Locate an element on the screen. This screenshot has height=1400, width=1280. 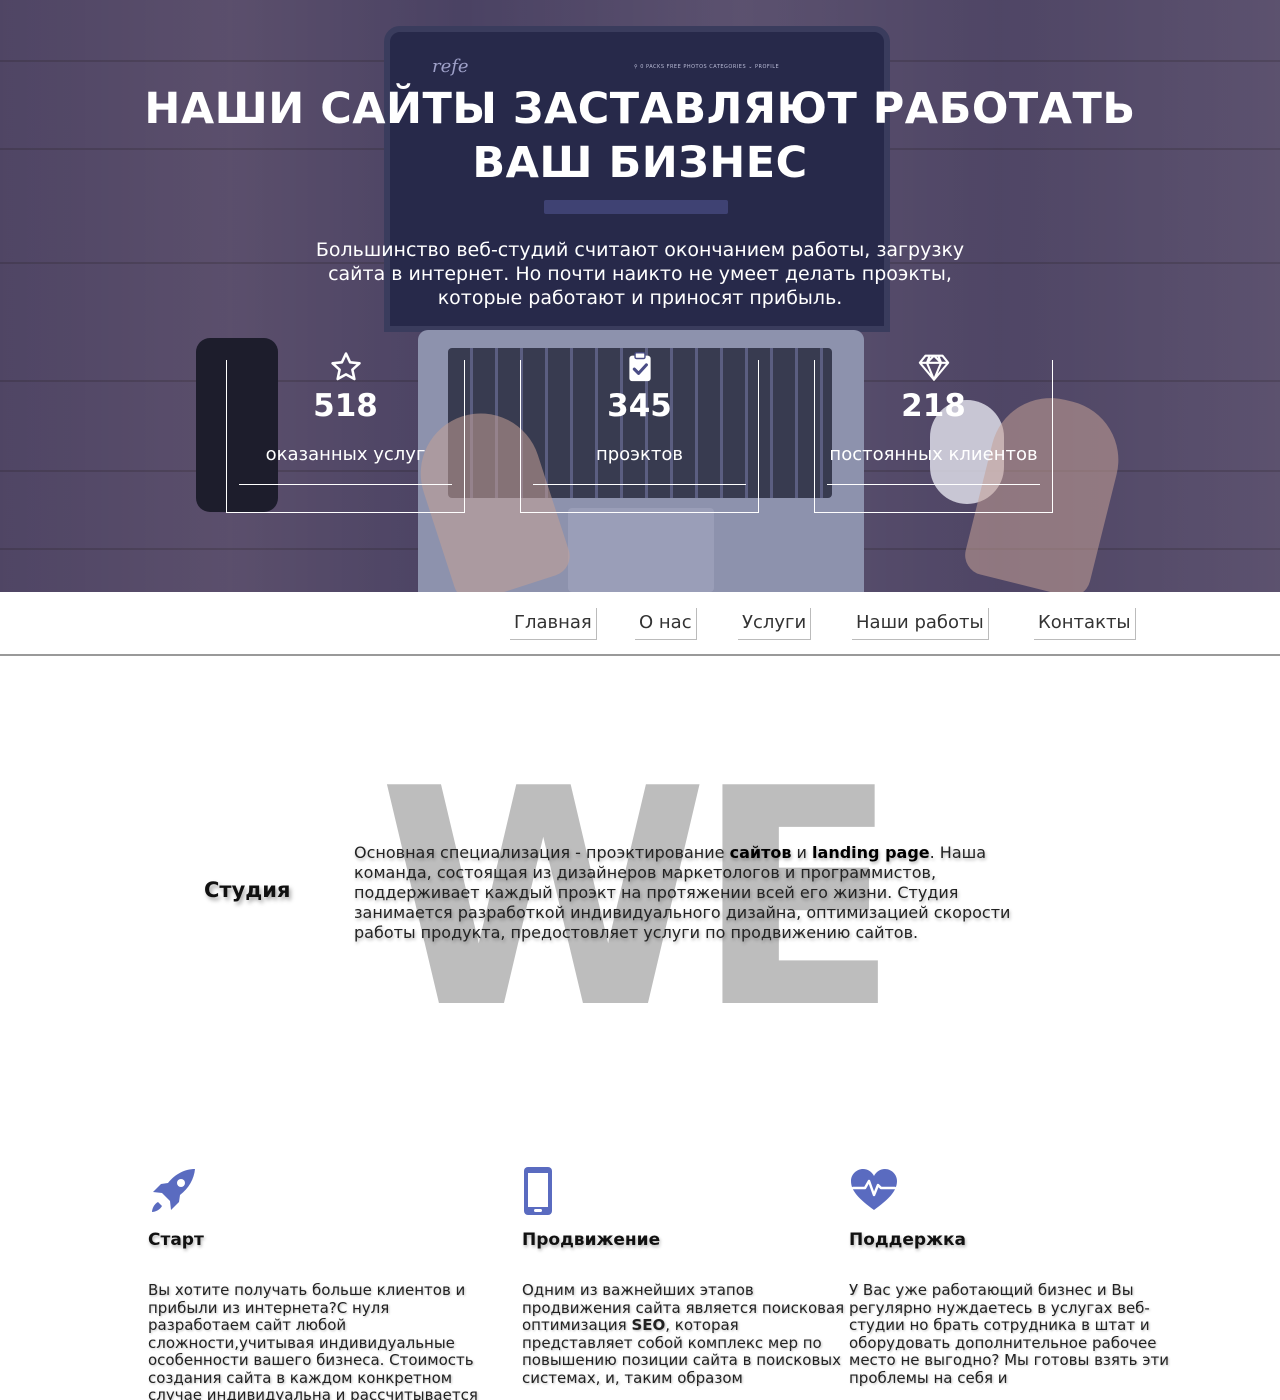
hero-title-line2: ВАШ БИЗНЕС is located at coordinates (640, 163).